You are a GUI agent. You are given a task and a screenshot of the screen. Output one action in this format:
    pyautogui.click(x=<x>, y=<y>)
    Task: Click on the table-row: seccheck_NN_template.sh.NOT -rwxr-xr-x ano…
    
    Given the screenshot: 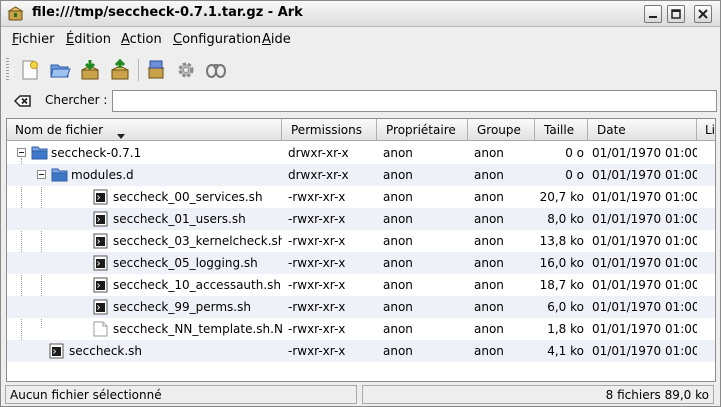 What is the action you would take?
    pyautogui.click(x=361, y=329)
    